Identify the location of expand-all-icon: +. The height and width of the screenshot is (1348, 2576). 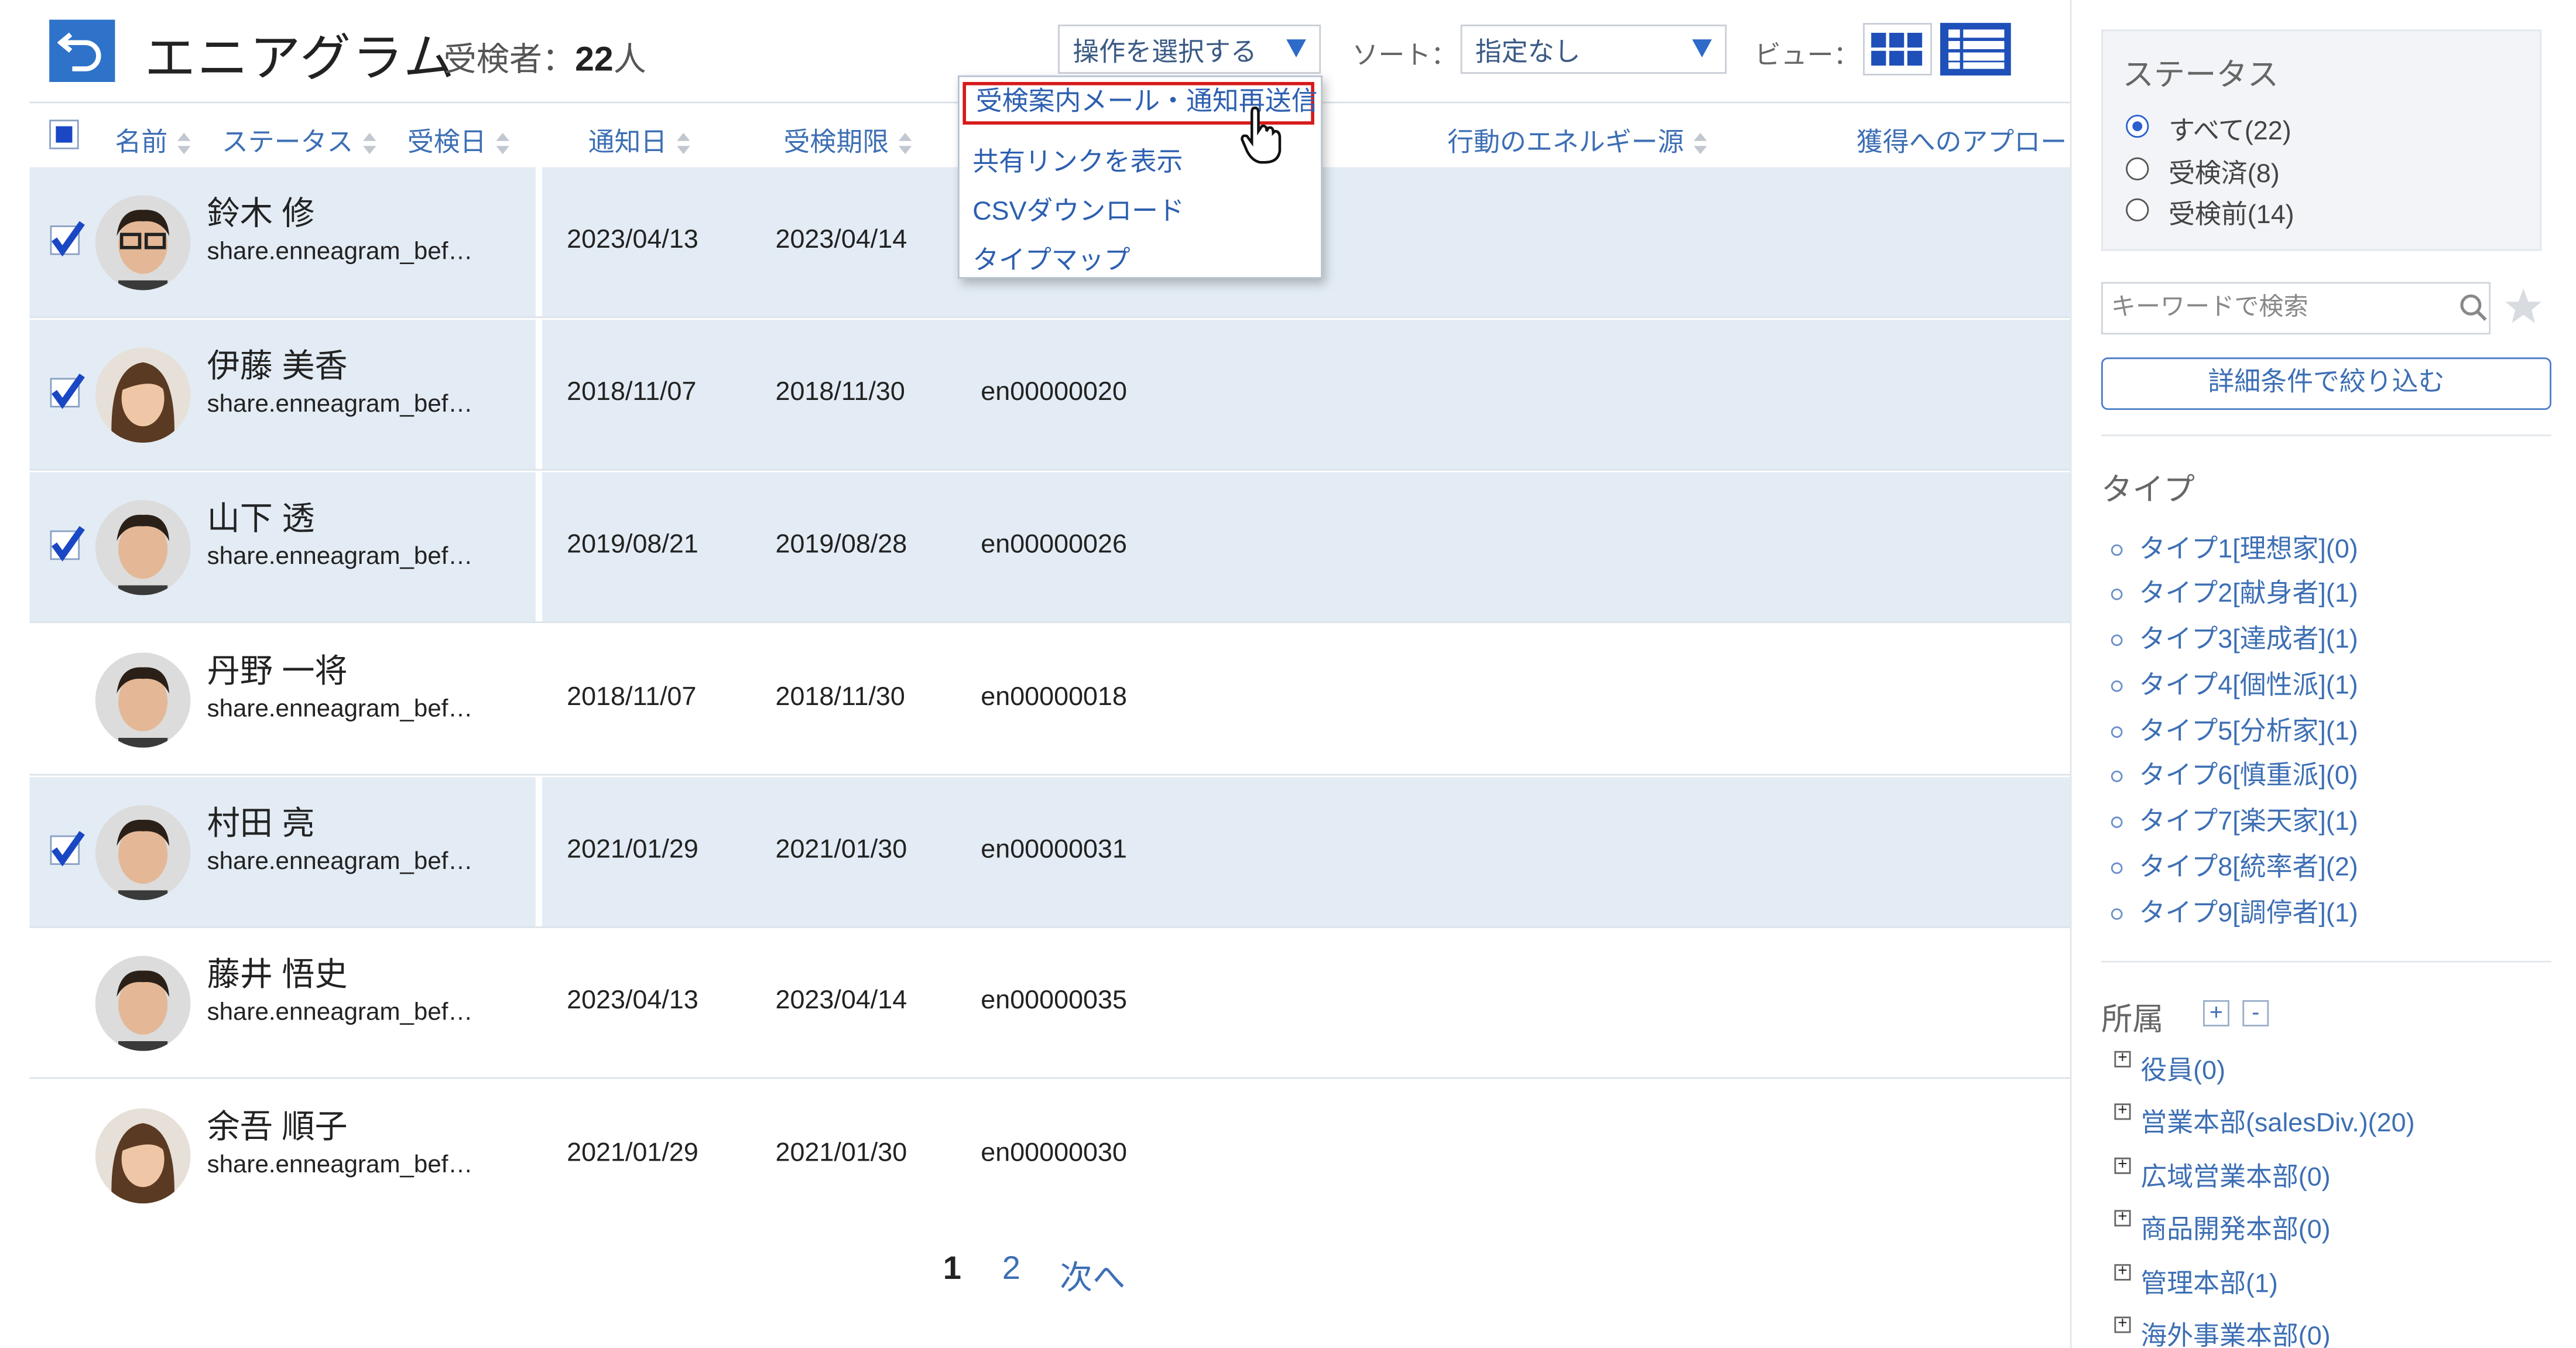
(2216, 1014).